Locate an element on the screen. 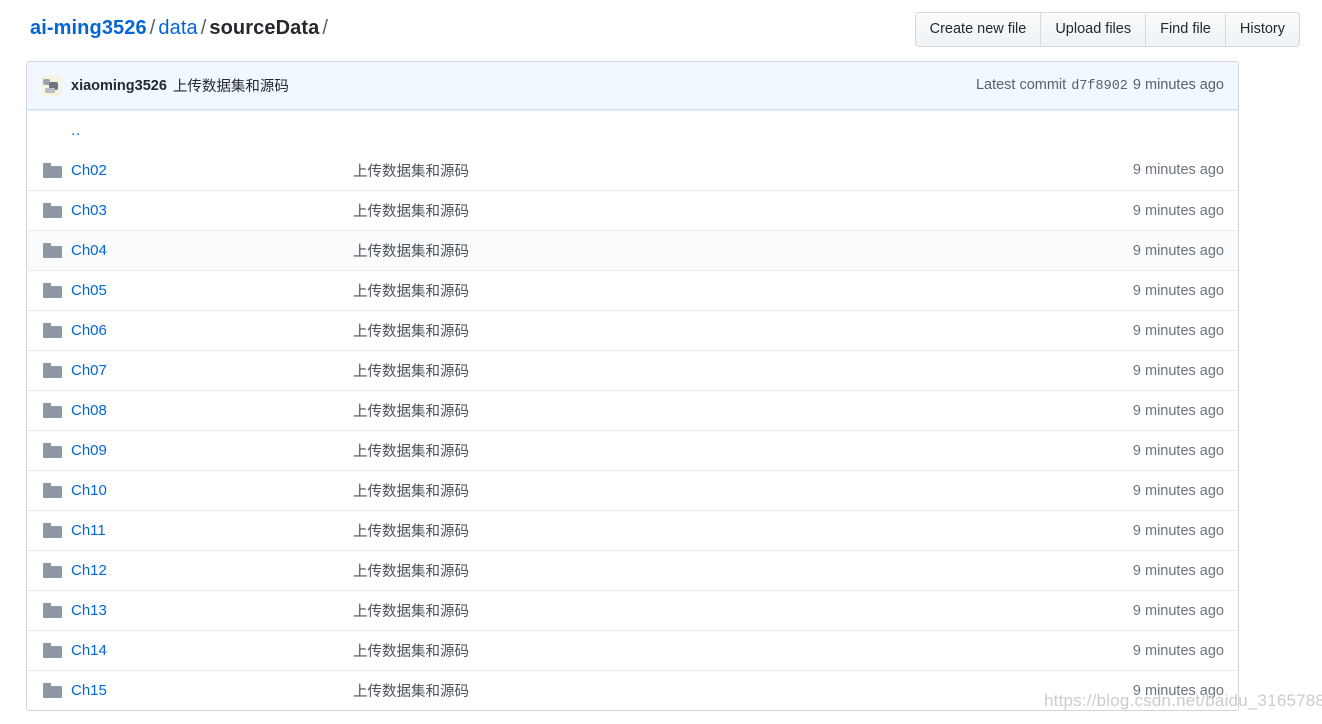  file-name-link: Ch09 is located at coordinates (89, 450).